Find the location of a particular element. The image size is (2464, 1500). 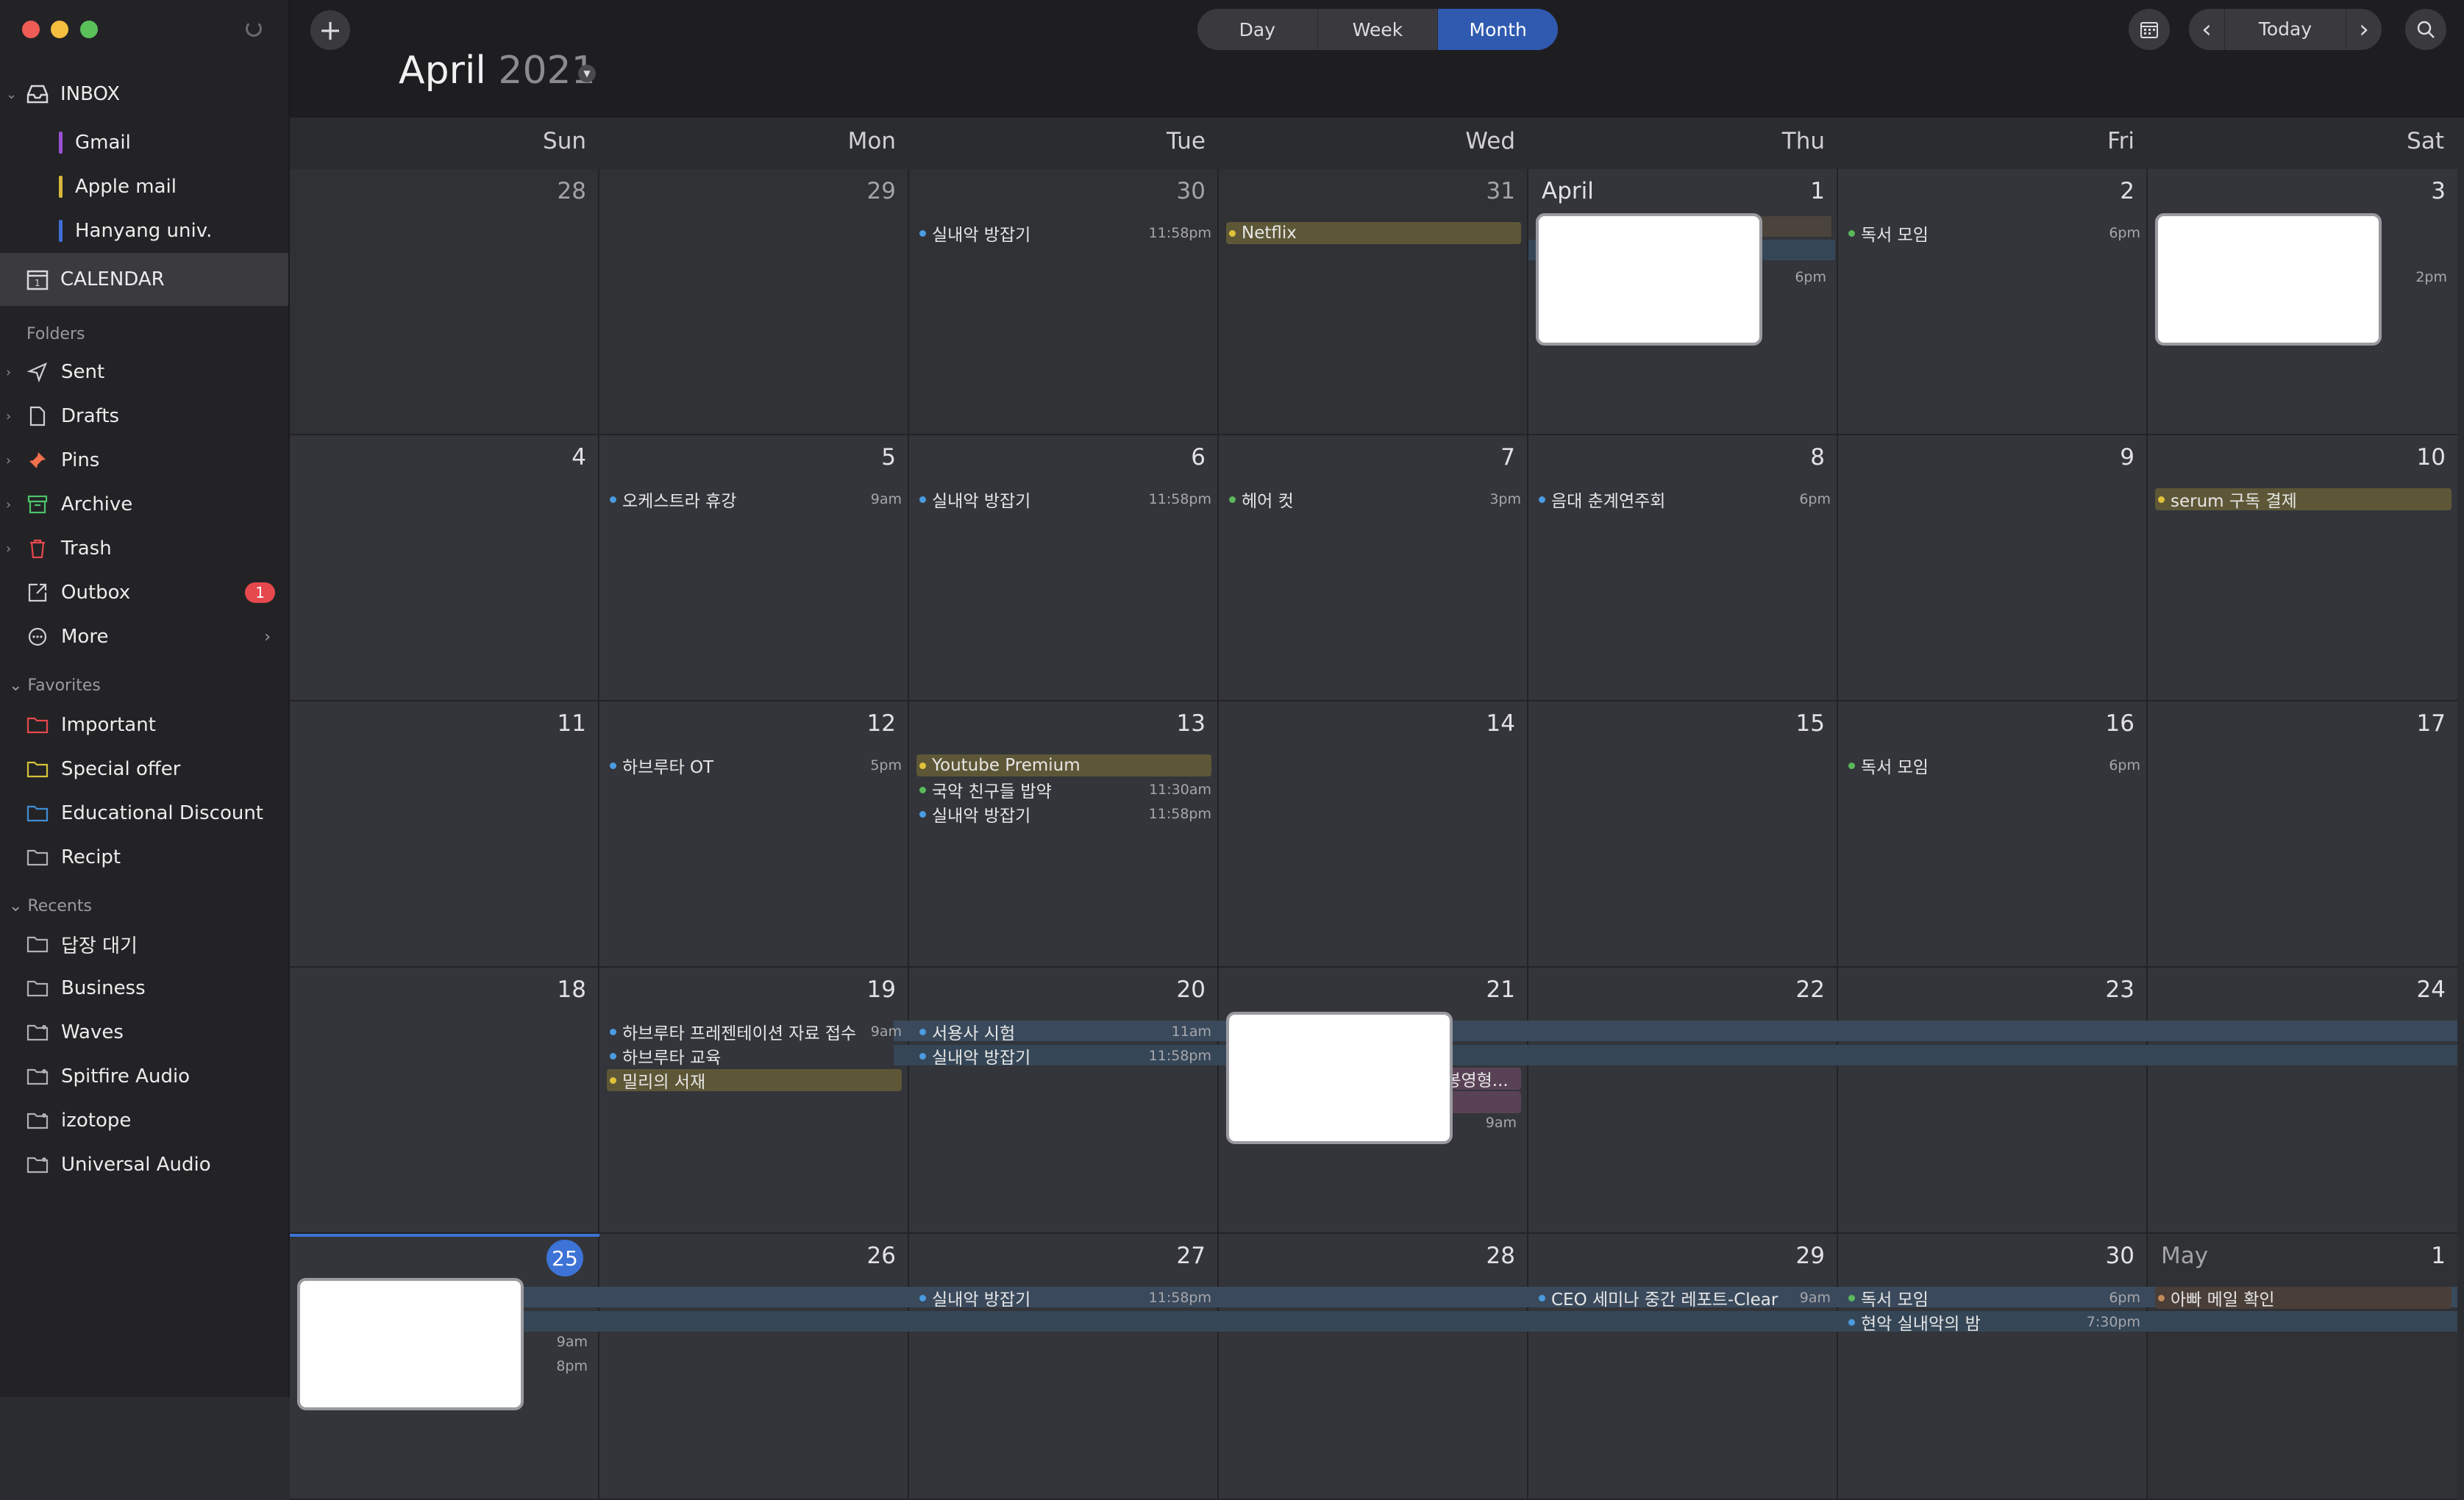

recent-item: Universal Audio is located at coordinates (144, 1164).